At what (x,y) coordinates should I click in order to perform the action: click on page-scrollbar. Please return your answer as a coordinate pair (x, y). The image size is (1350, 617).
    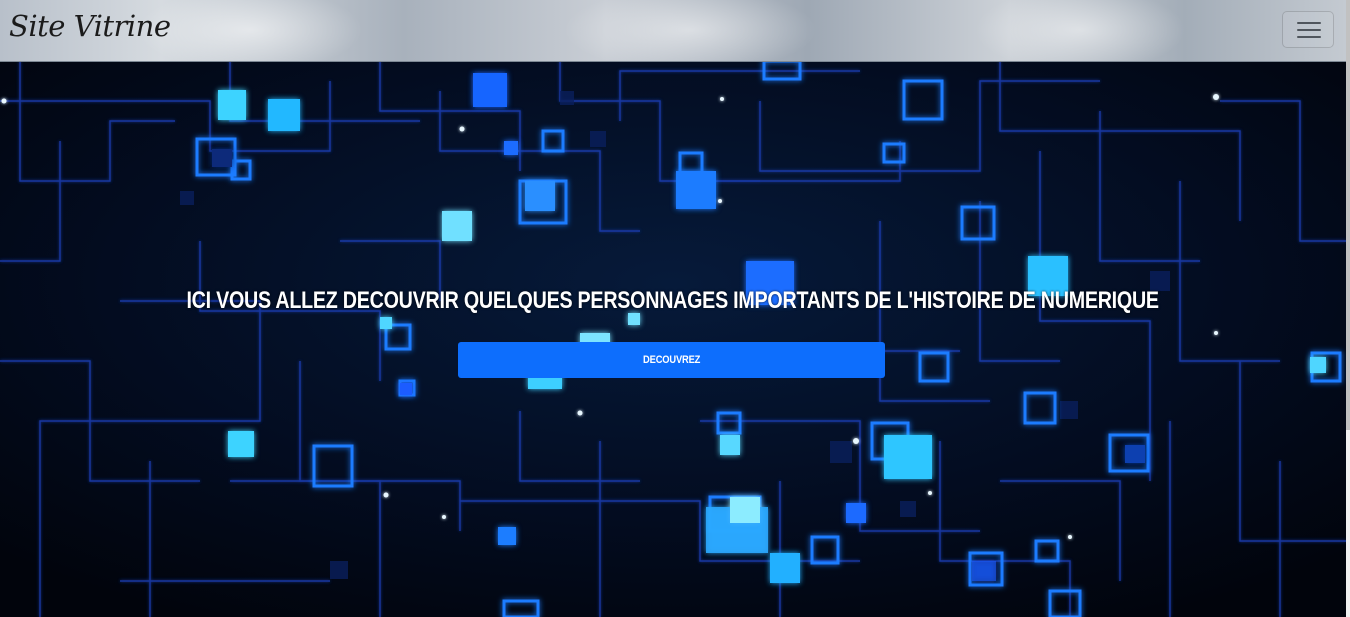
    Looking at the image, I should click on (1348, 308).